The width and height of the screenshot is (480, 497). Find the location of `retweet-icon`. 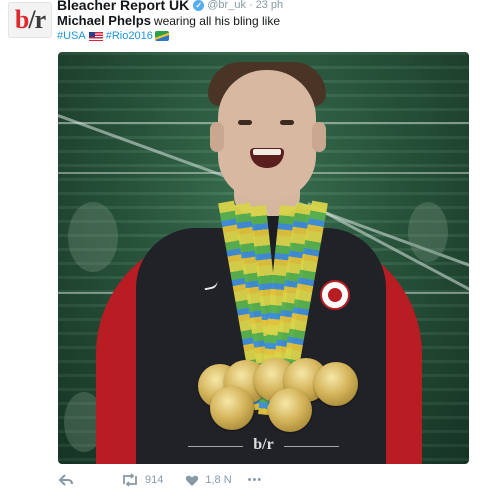

retweet-icon is located at coordinates (130, 480).